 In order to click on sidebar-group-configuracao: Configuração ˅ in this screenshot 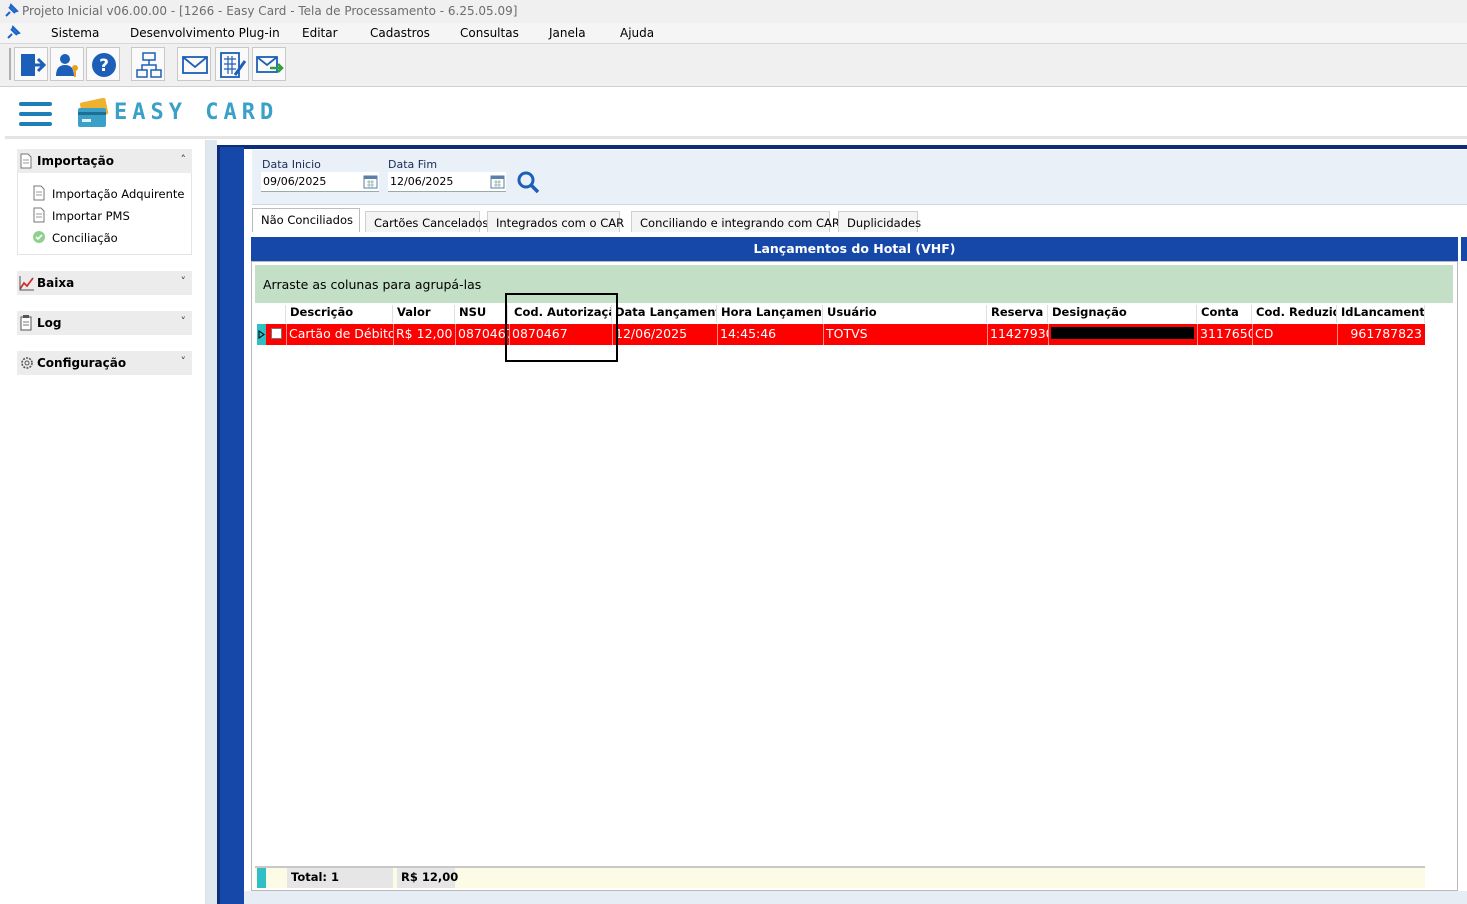, I will do `click(104, 363)`.